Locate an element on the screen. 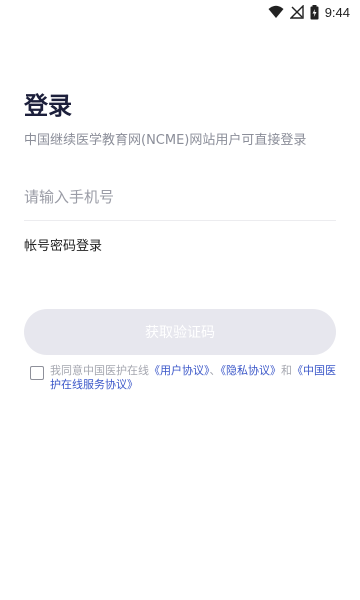 This screenshot has height=600, width=360. page-title: 登录 is located at coordinates (48, 106).